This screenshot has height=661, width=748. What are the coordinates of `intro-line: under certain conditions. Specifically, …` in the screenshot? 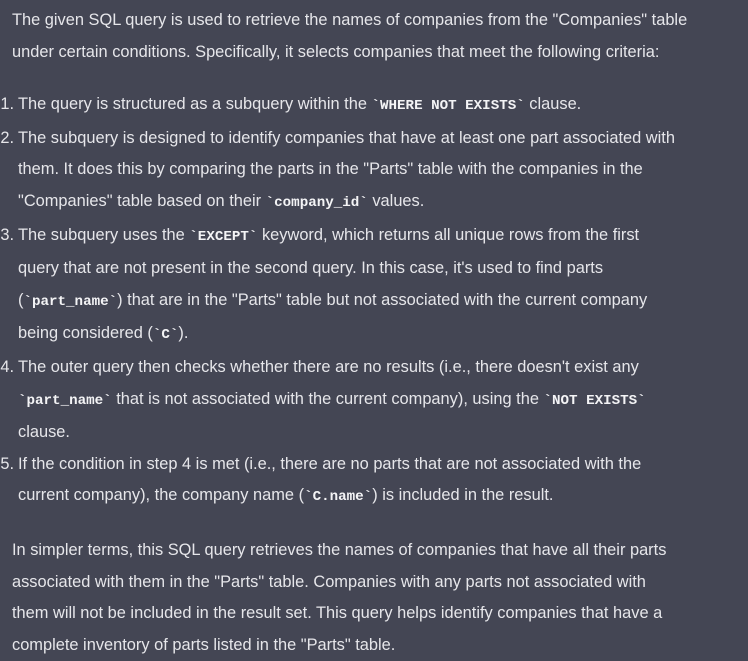 It's located at (336, 51).